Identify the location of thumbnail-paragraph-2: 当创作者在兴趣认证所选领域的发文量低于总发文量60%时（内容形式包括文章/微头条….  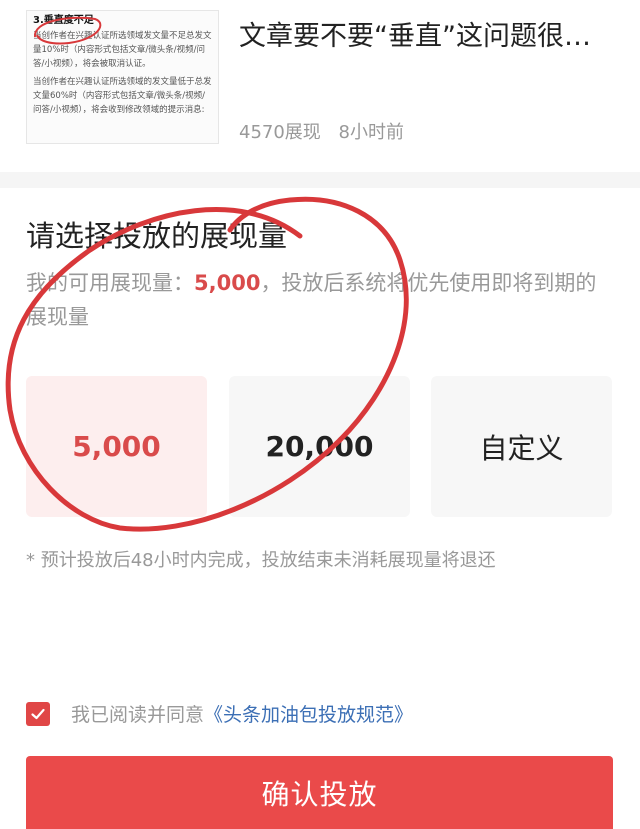
(122, 96).